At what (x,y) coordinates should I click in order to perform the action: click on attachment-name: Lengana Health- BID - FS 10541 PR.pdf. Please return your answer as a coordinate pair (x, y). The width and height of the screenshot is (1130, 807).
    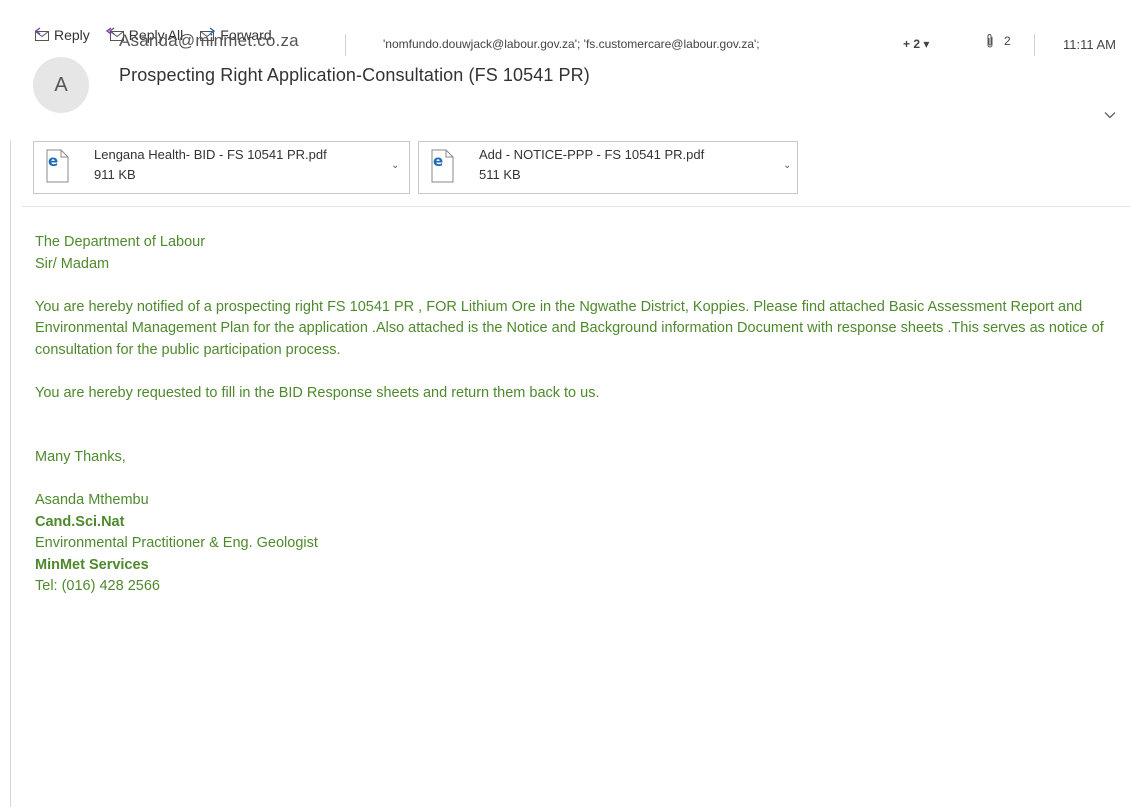
    Looking at the image, I should click on (210, 154).